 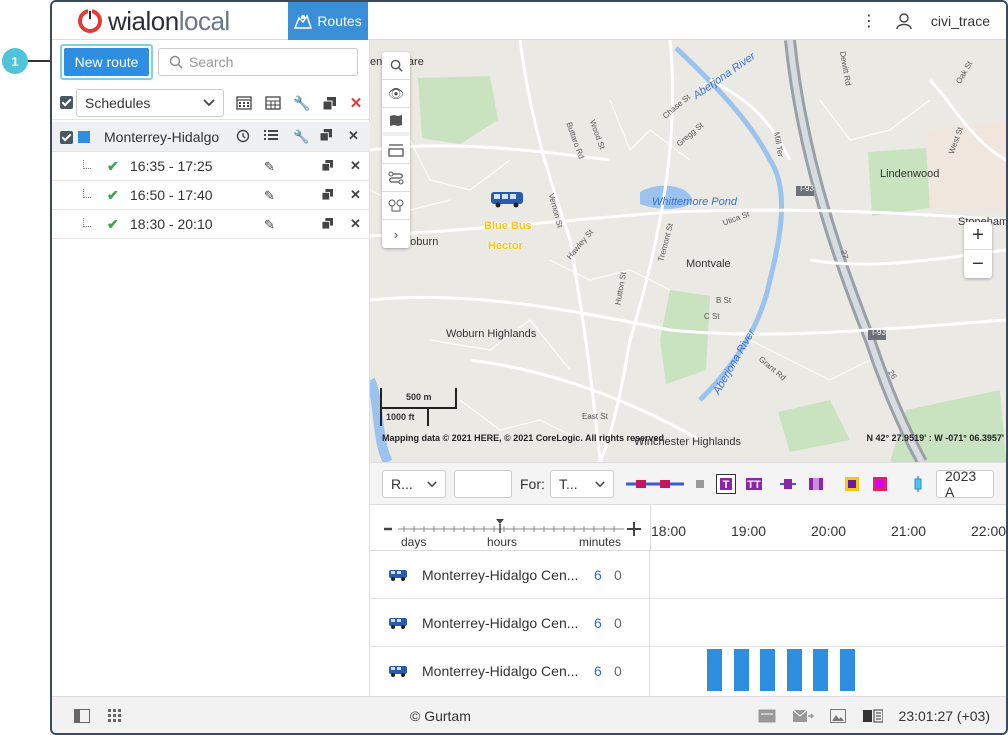 What do you see at coordinates (432, 483) in the screenshot?
I see `chevron-down-icon` at bounding box center [432, 483].